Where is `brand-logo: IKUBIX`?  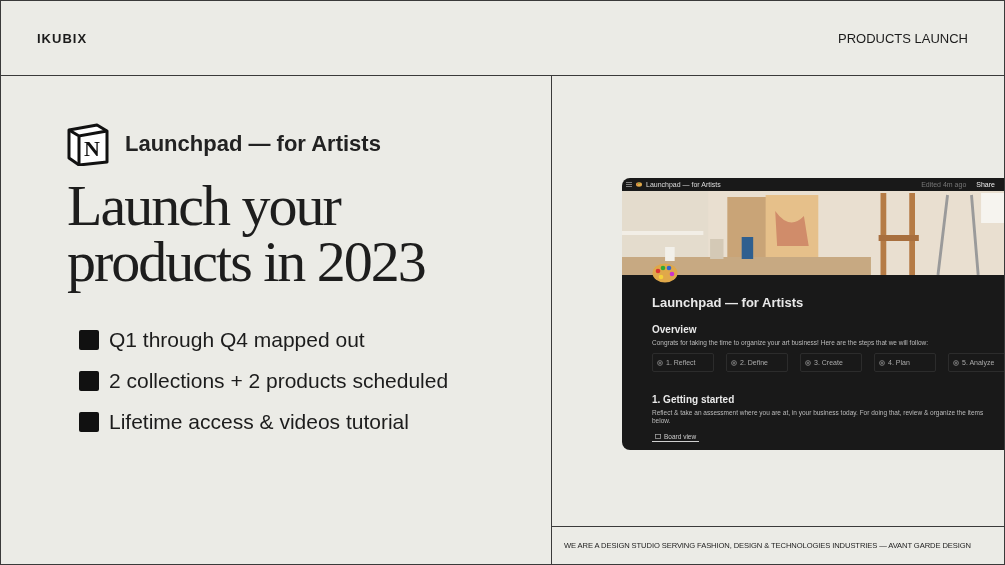 brand-logo: IKUBIX is located at coordinates (62, 38).